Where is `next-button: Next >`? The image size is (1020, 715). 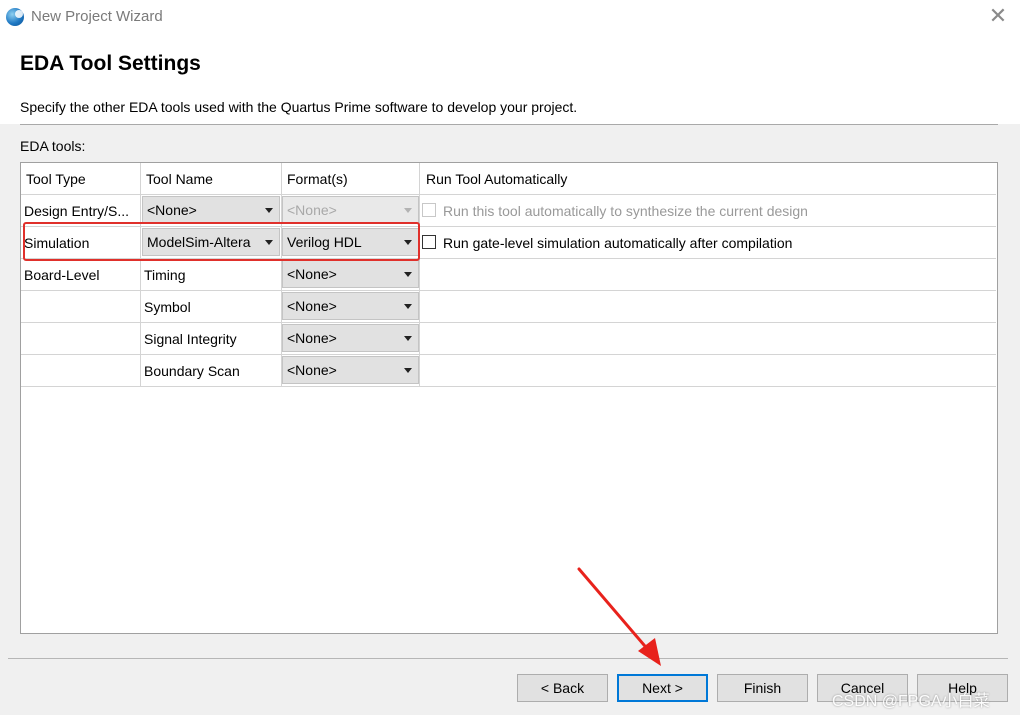
next-button: Next > is located at coordinates (662, 688).